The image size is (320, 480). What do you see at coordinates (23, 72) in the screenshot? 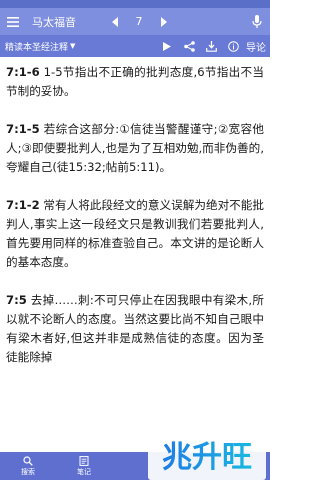
I see `verse-reference: 7:1-6` at bounding box center [23, 72].